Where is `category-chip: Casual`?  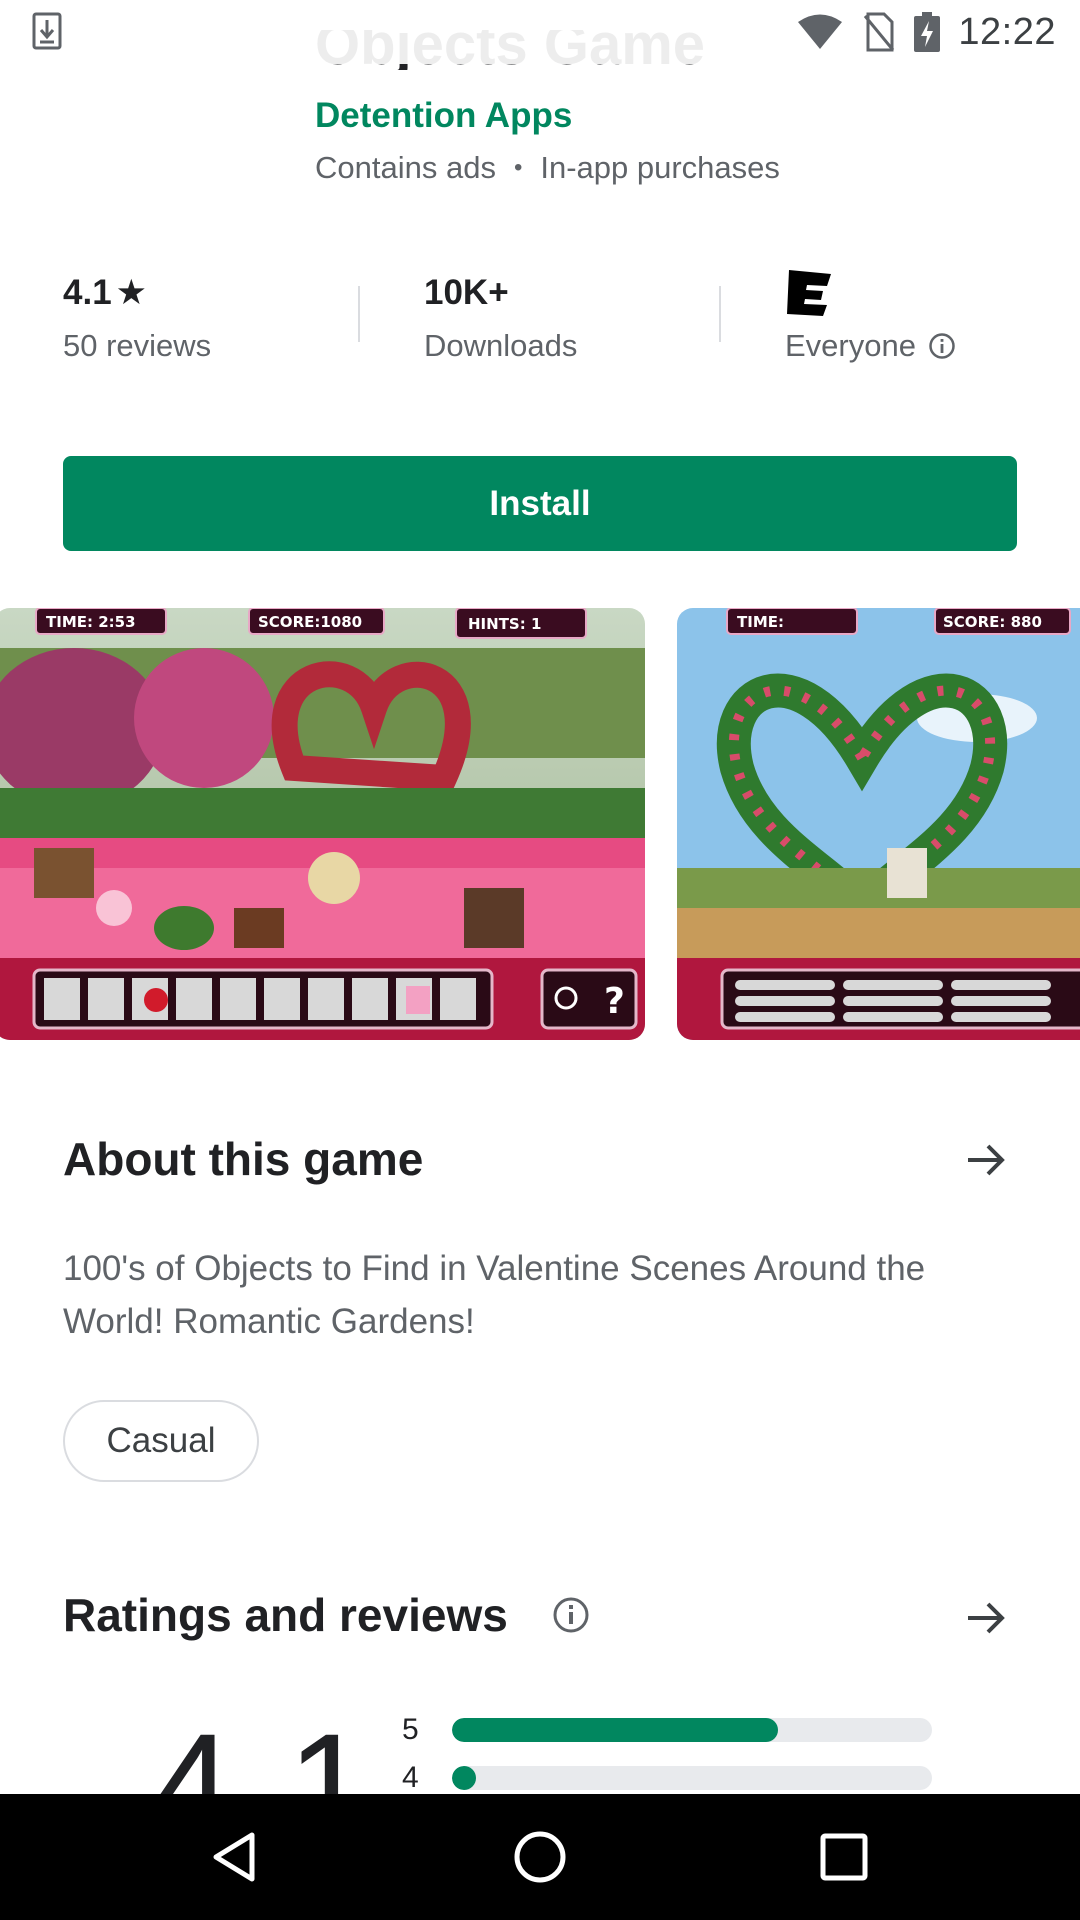 category-chip: Casual is located at coordinates (161, 1441).